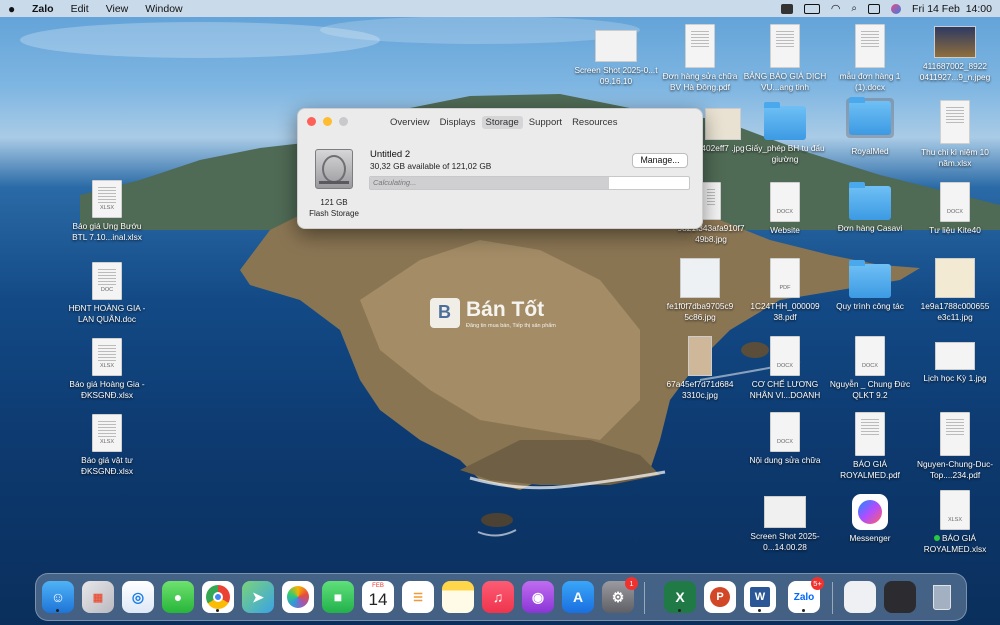 The height and width of the screenshot is (625, 1000). Describe the element at coordinates (720, 597) in the screenshot. I see `powerpoint-icon: P` at that location.